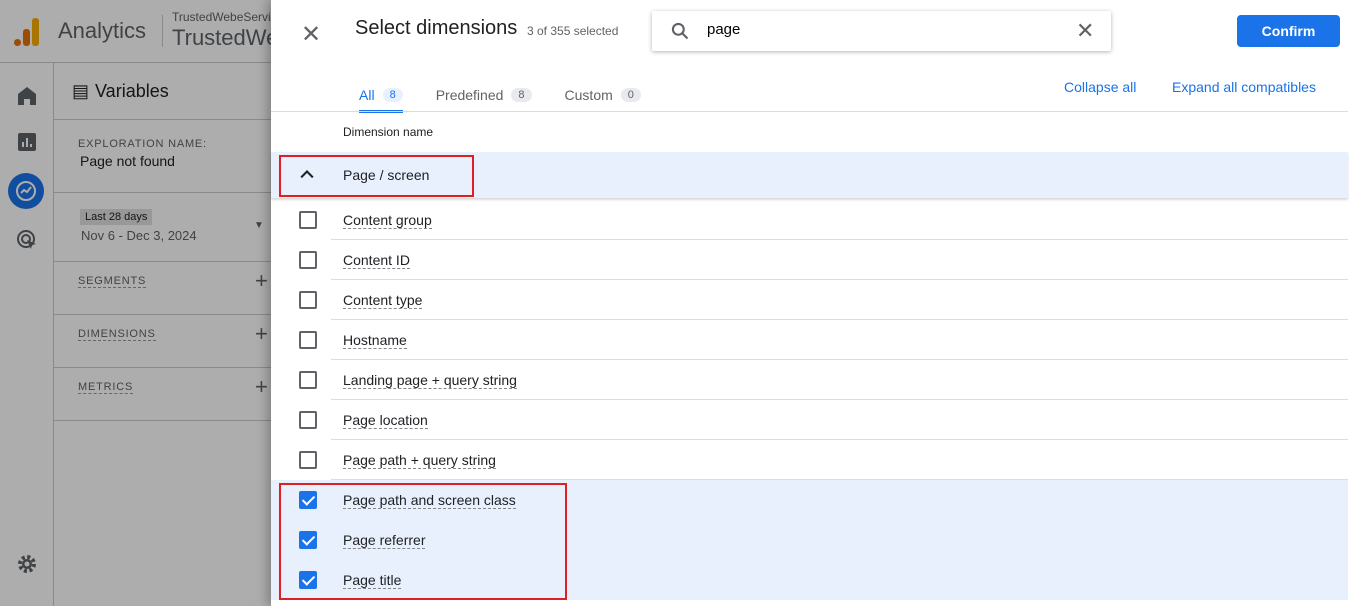 Image resolution: width=1356 pixels, height=606 pixels. Describe the element at coordinates (387, 220) in the screenshot. I see `dimension-label: Content group` at that location.